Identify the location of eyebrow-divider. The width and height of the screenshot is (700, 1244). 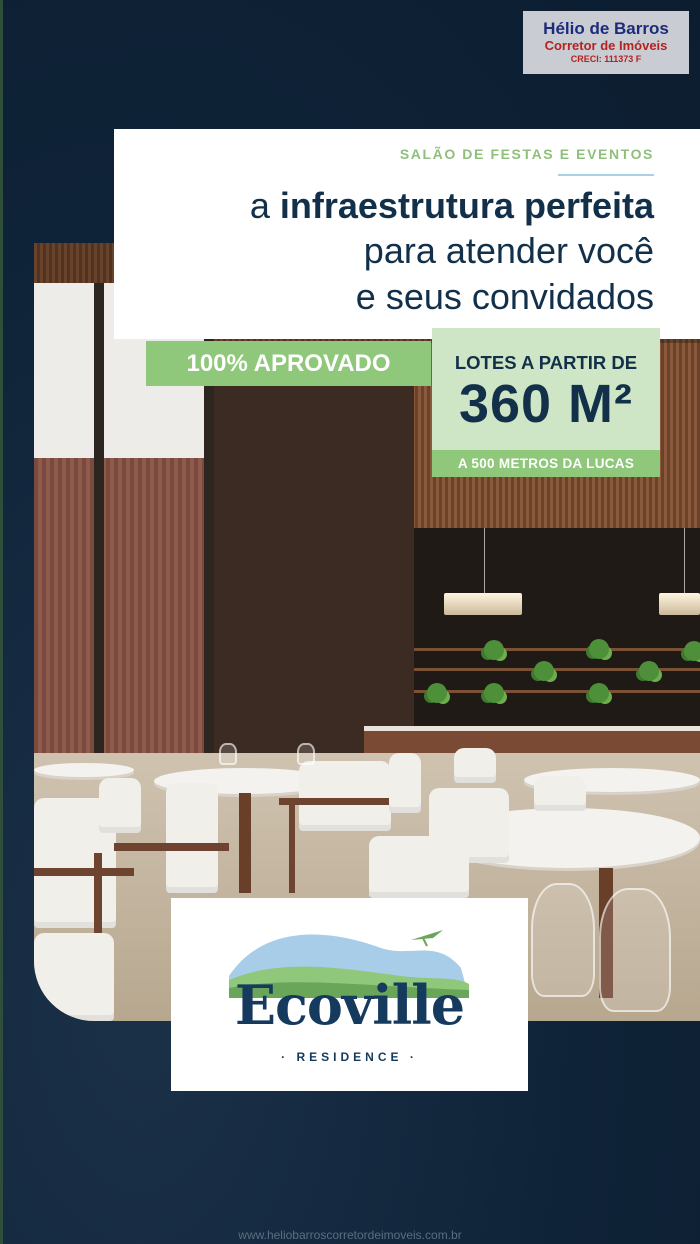
(606, 175).